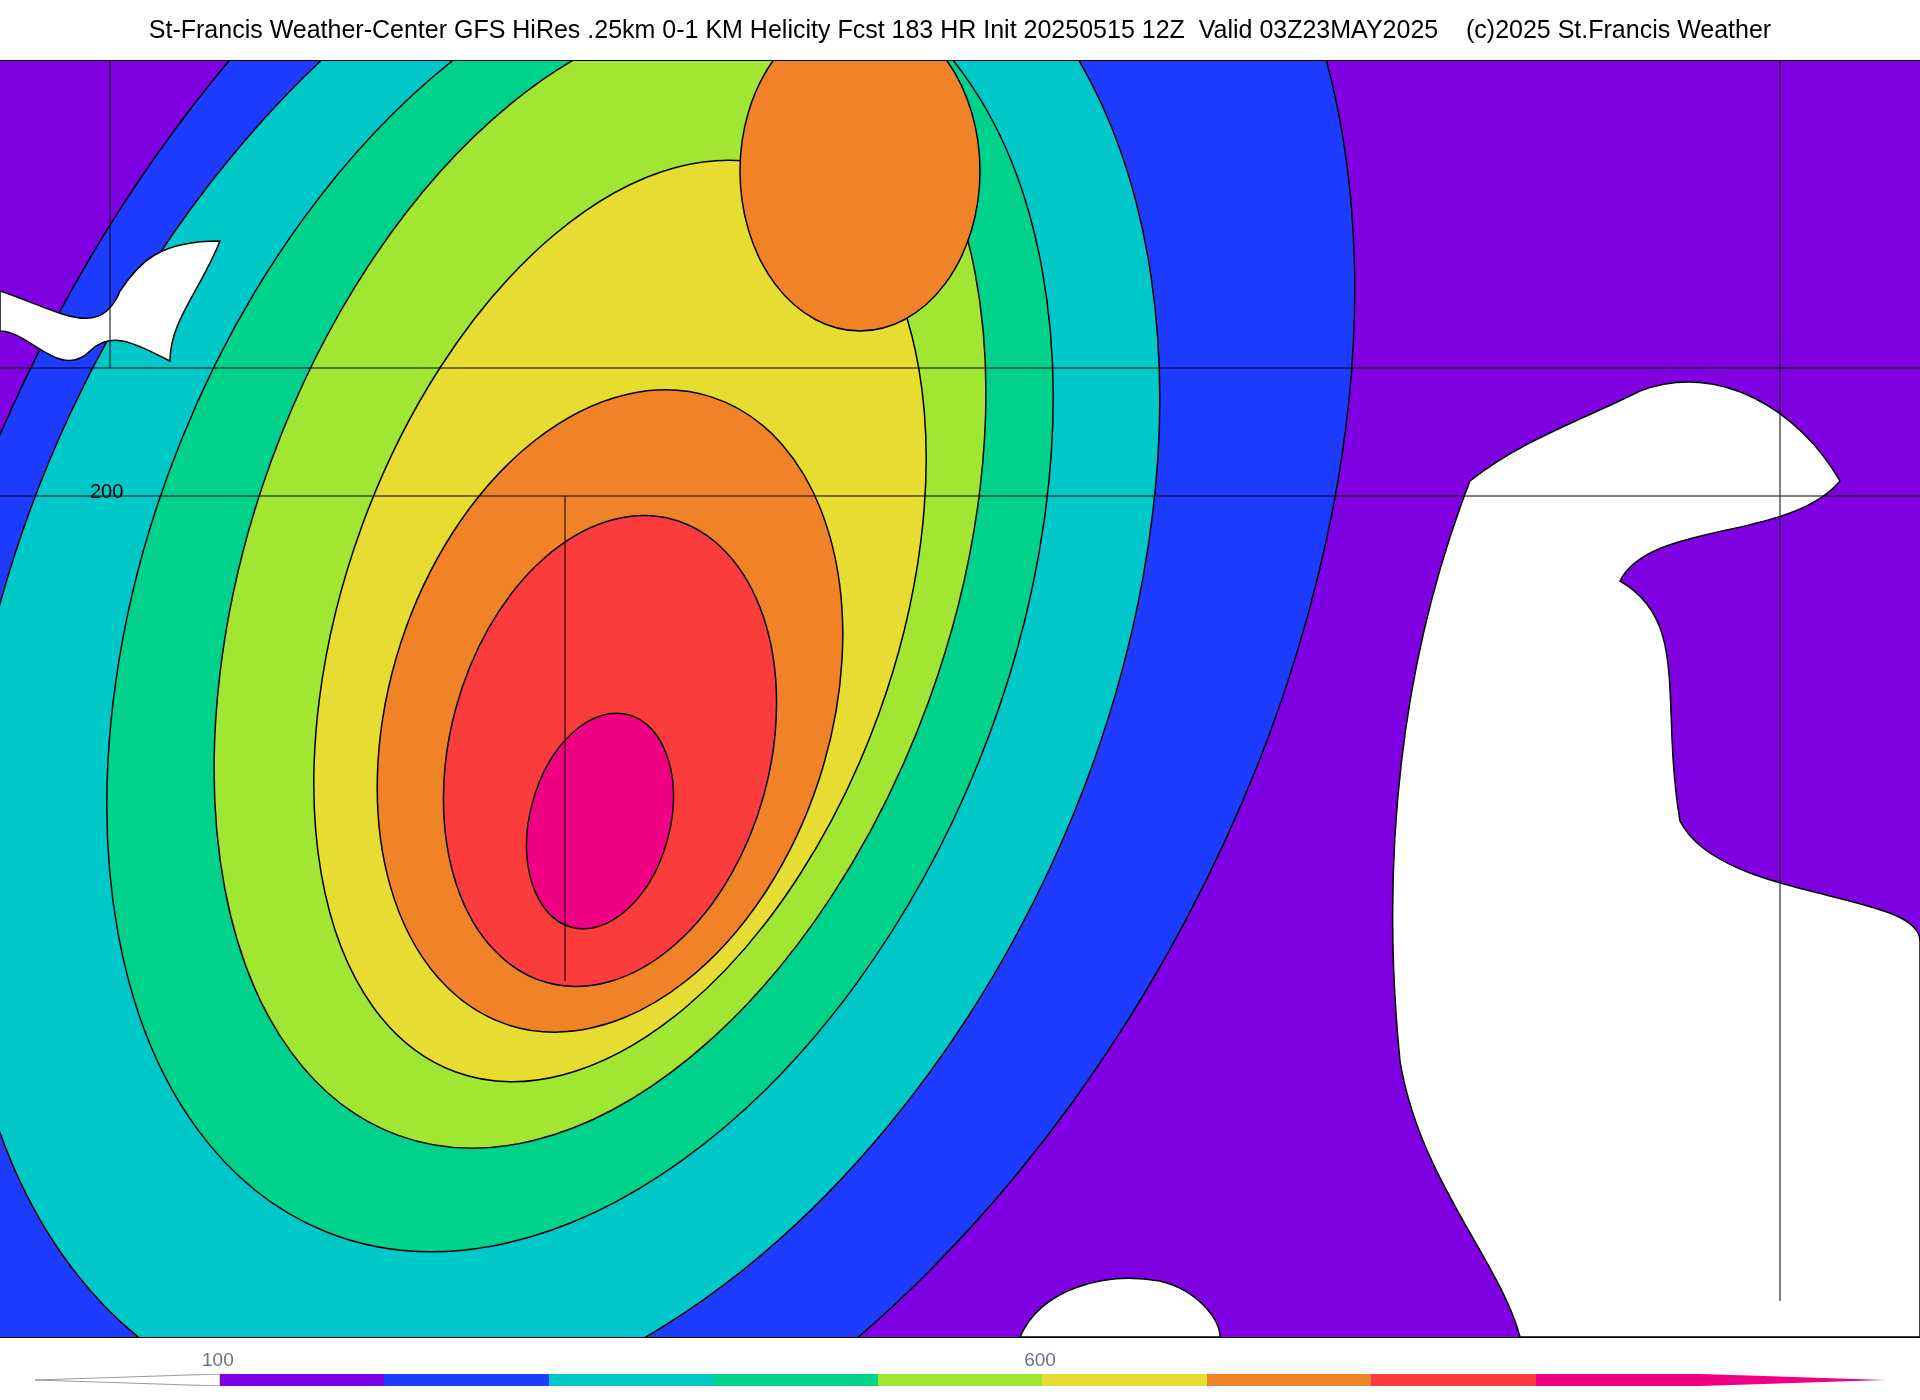 The width and height of the screenshot is (1920, 1400). What do you see at coordinates (960, 30) in the screenshot?
I see `map-title: St-Francis Weather-Center GFS HiRes .25km 0-1 KM Helicity Fcst 183 HR Init 20250515 12Z Valid 03Z23MAY2025 (c)2025 St.Francis Weather` at bounding box center [960, 30].